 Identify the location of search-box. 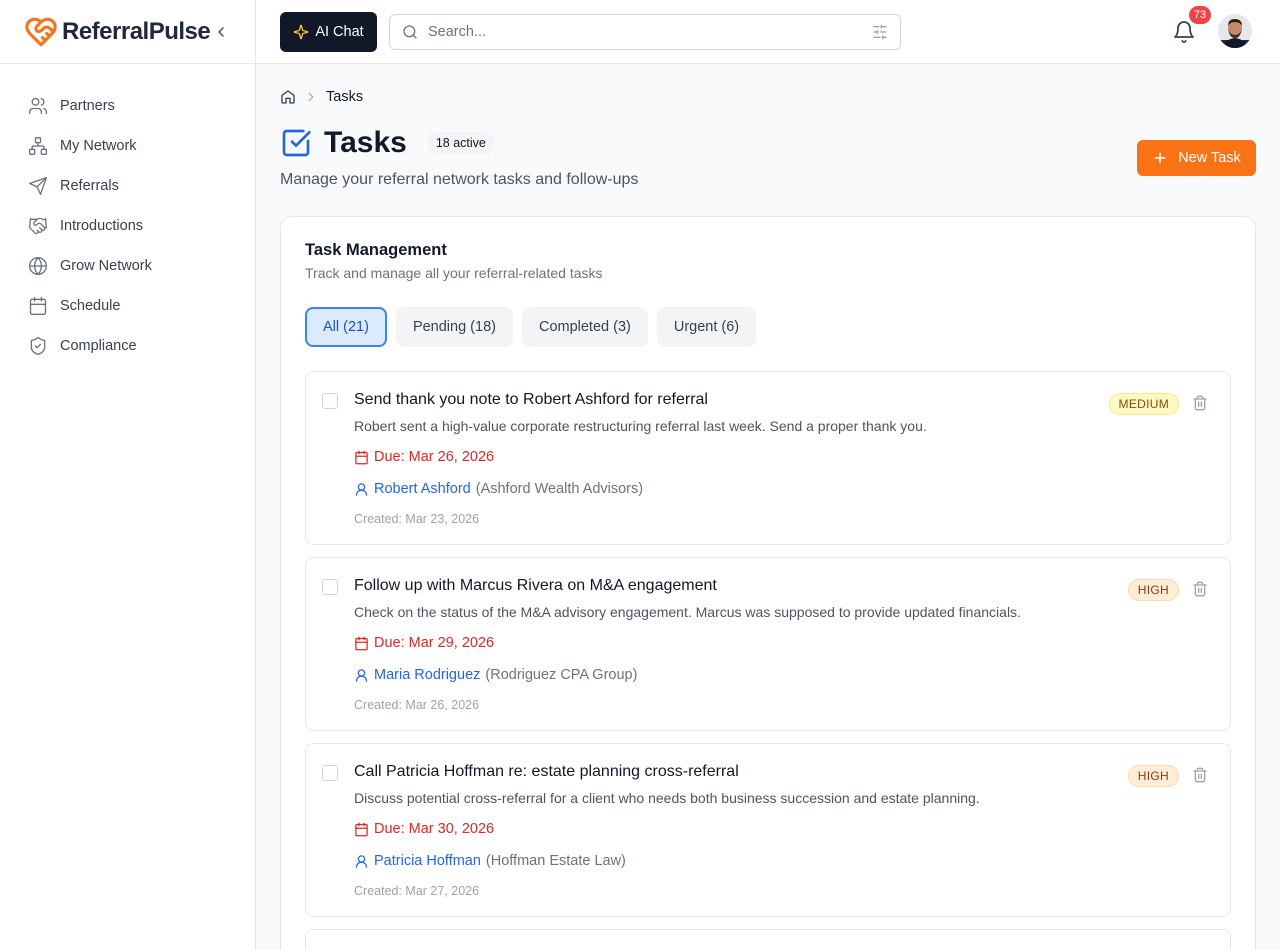
(645, 32).